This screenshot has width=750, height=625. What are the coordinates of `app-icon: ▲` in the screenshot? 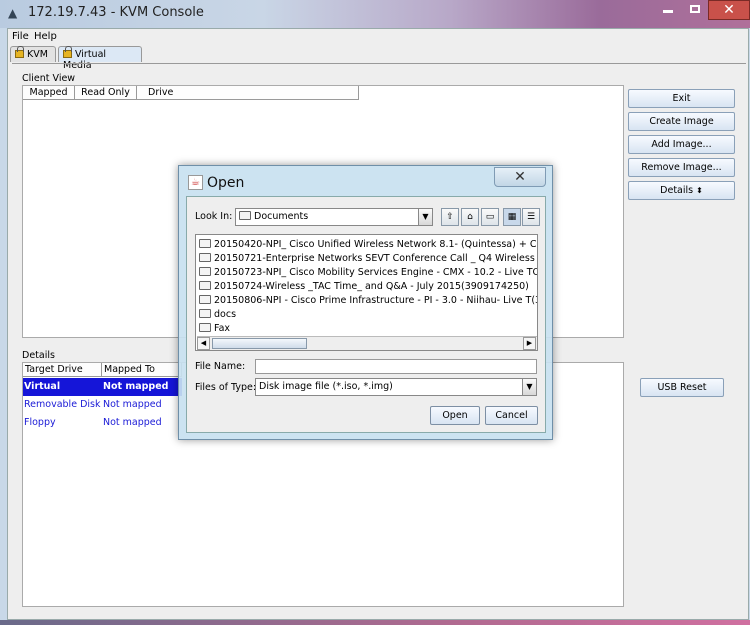 It's located at (13, 13).